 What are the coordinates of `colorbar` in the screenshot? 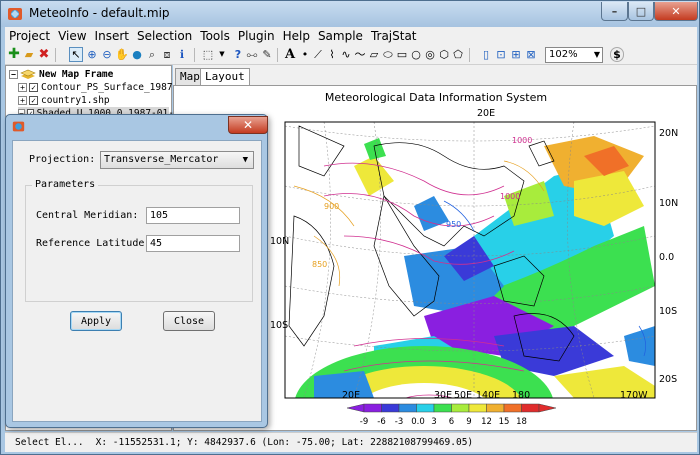 It's located at (451, 408).